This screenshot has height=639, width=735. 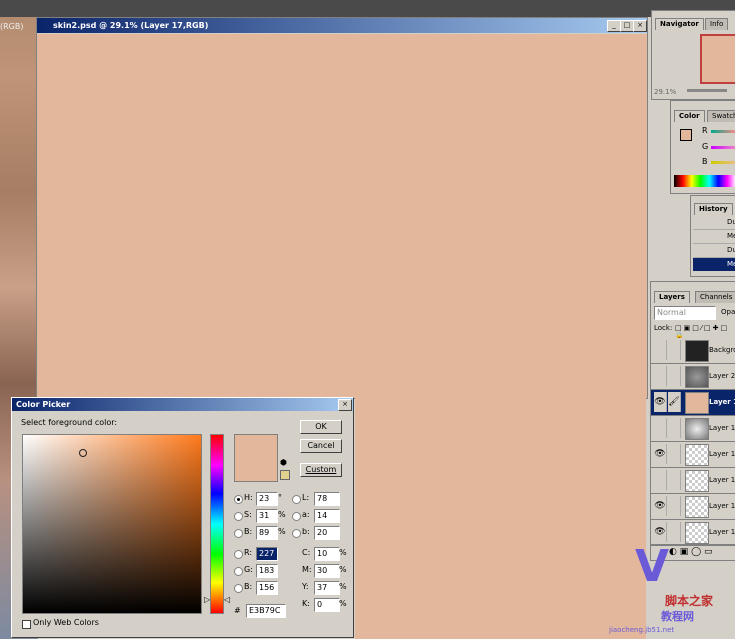 What do you see at coordinates (627, 26) in the screenshot?
I see `maximize-button: □` at bounding box center [627, 26].